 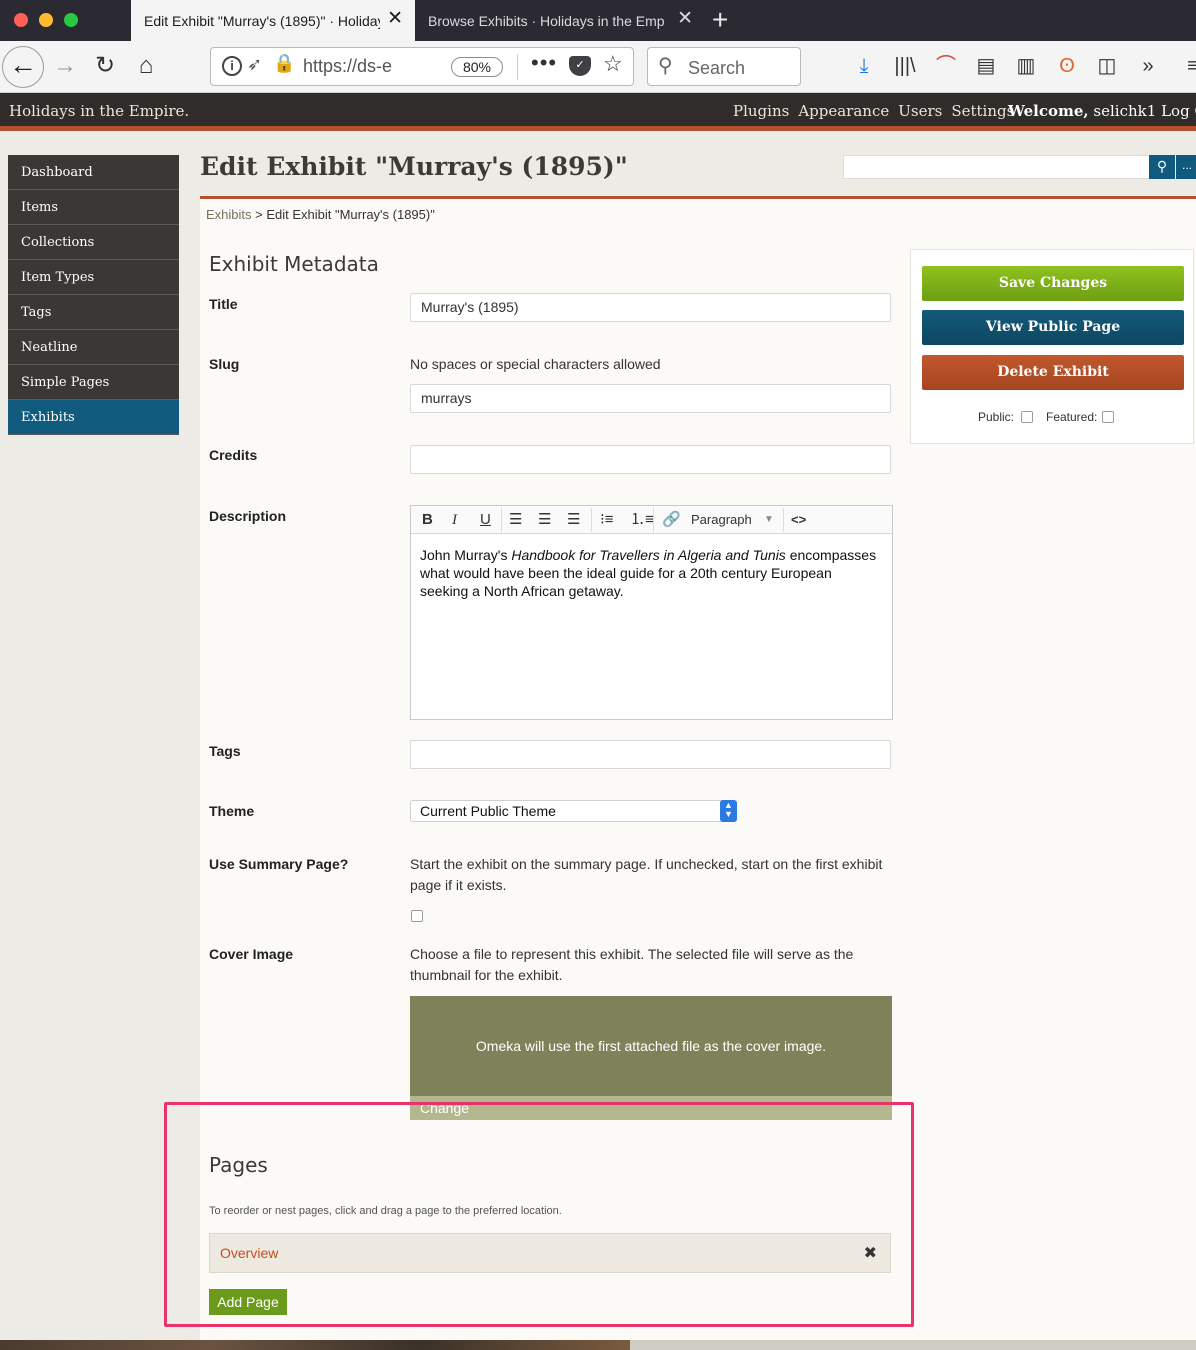 What do you see at coordinates (93, 242) in the screenshot?
I see `sidebar-item-collections: Collections` at bounding box center [93, 242].